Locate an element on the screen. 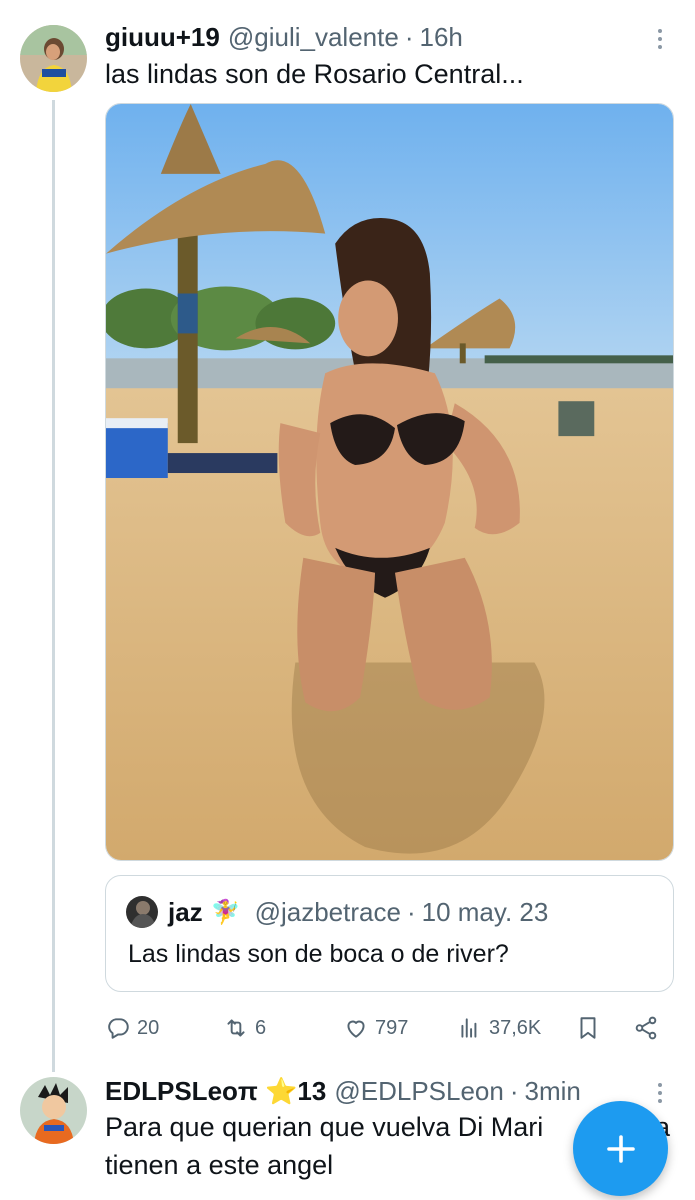 Image resolution: width=695 pixels, height=1200 pixels. reply-icon is located at coordinates (118, 1028).